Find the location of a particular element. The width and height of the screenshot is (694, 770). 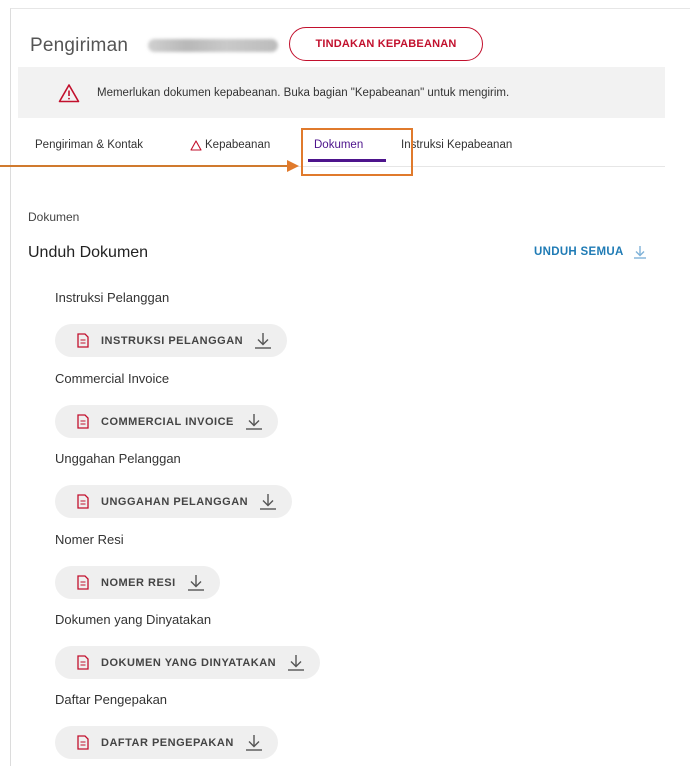

annotation-pointer-line is located at coordinates (144, 166).